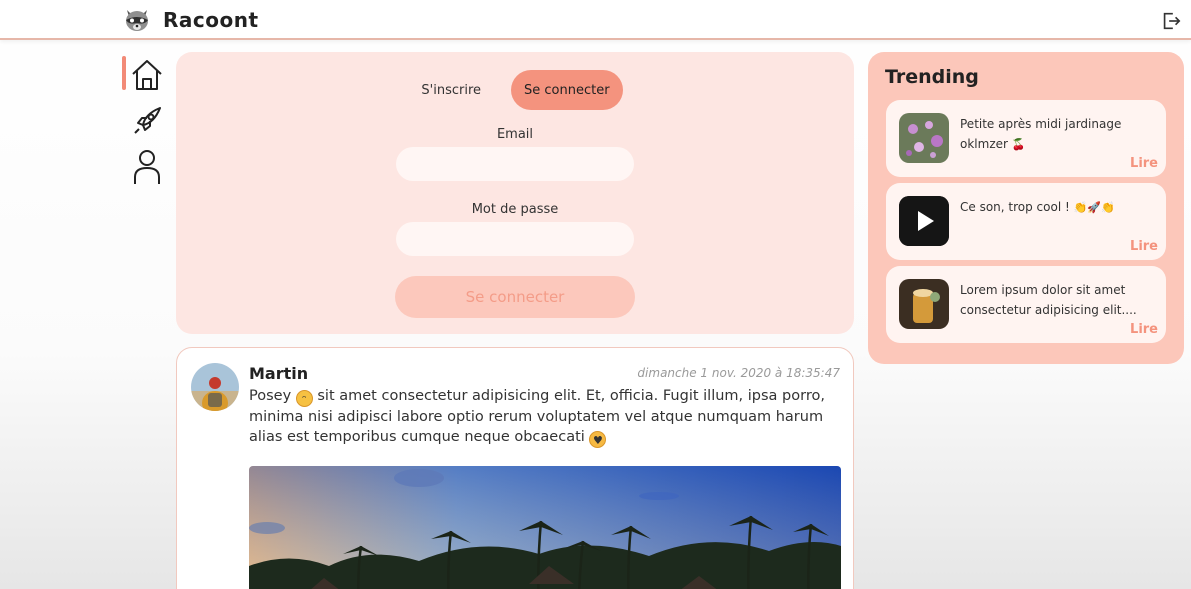 Image resolution: width=1191 pixels, height=589 pixels. Describe the element at coordinates (137, 20) in the screenshot. I see `raccoon-logo-icon` at that location.